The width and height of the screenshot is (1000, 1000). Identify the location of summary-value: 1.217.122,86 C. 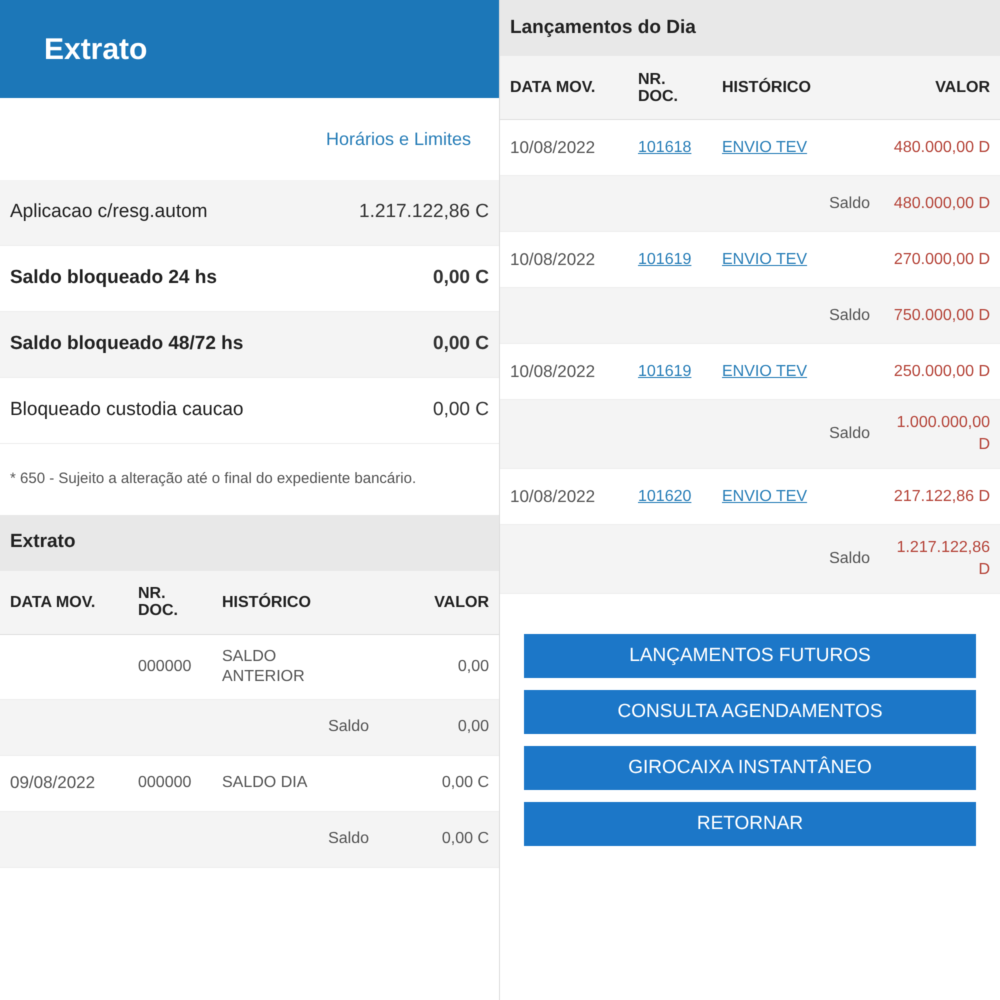
(424, 212).